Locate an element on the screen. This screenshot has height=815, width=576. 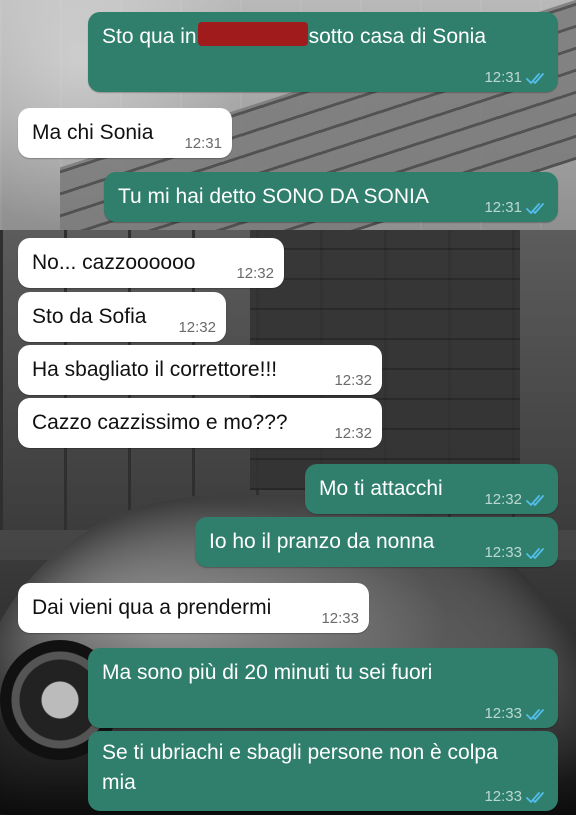
message-incoming: No... cazzoooooo 12:32 is located at coordinates (151, 263).